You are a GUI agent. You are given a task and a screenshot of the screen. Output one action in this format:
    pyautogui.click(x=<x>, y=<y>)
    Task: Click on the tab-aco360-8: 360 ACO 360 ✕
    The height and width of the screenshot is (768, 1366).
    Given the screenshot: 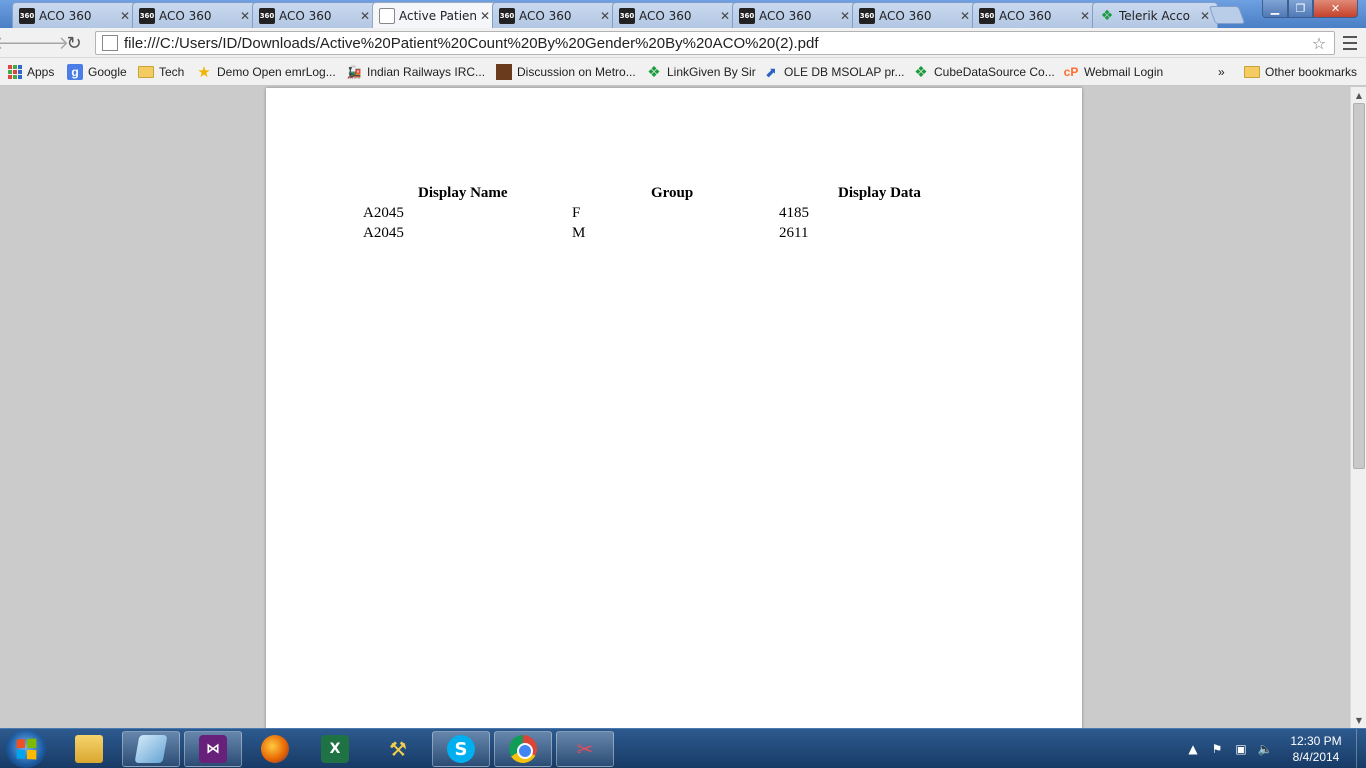 What is the action you would take?
    pyautogui.click(x=915, y=15)
    